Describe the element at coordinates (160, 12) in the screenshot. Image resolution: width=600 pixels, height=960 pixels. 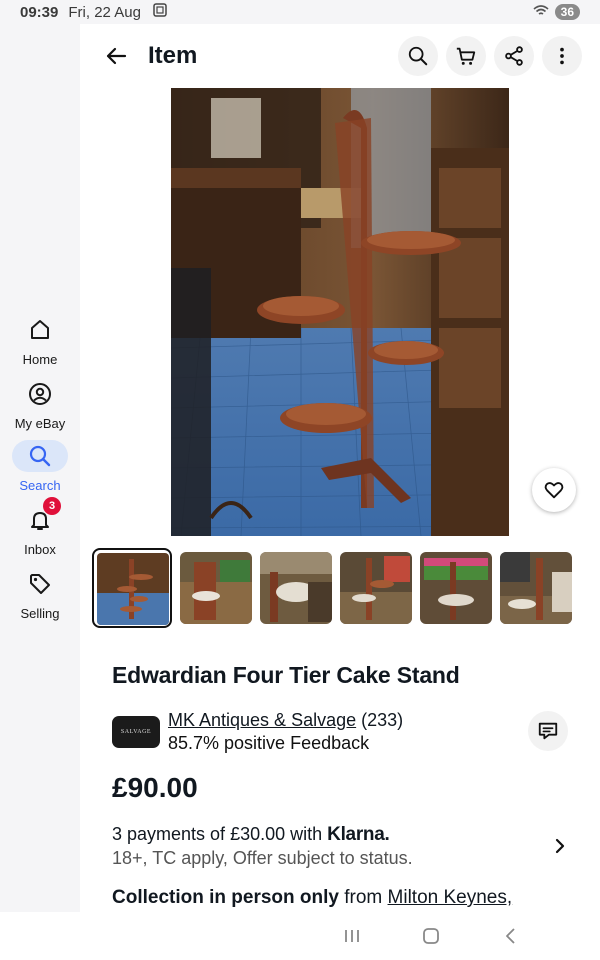
I see `screenshot-icon` at that location.